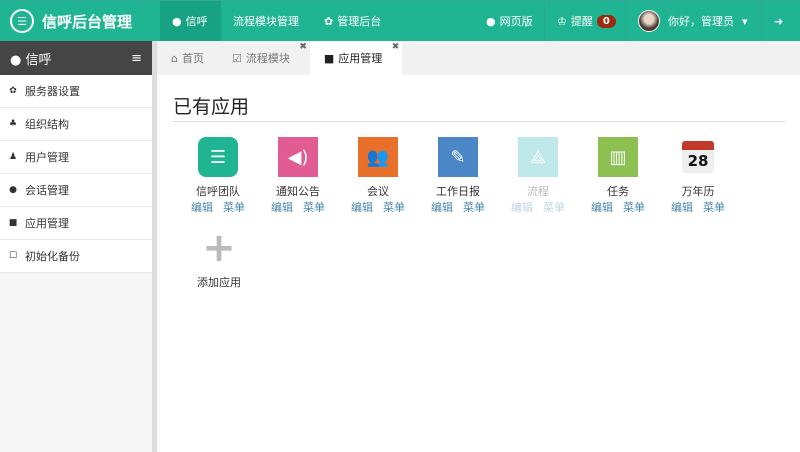  I want to click on divider, so click(479, 121).